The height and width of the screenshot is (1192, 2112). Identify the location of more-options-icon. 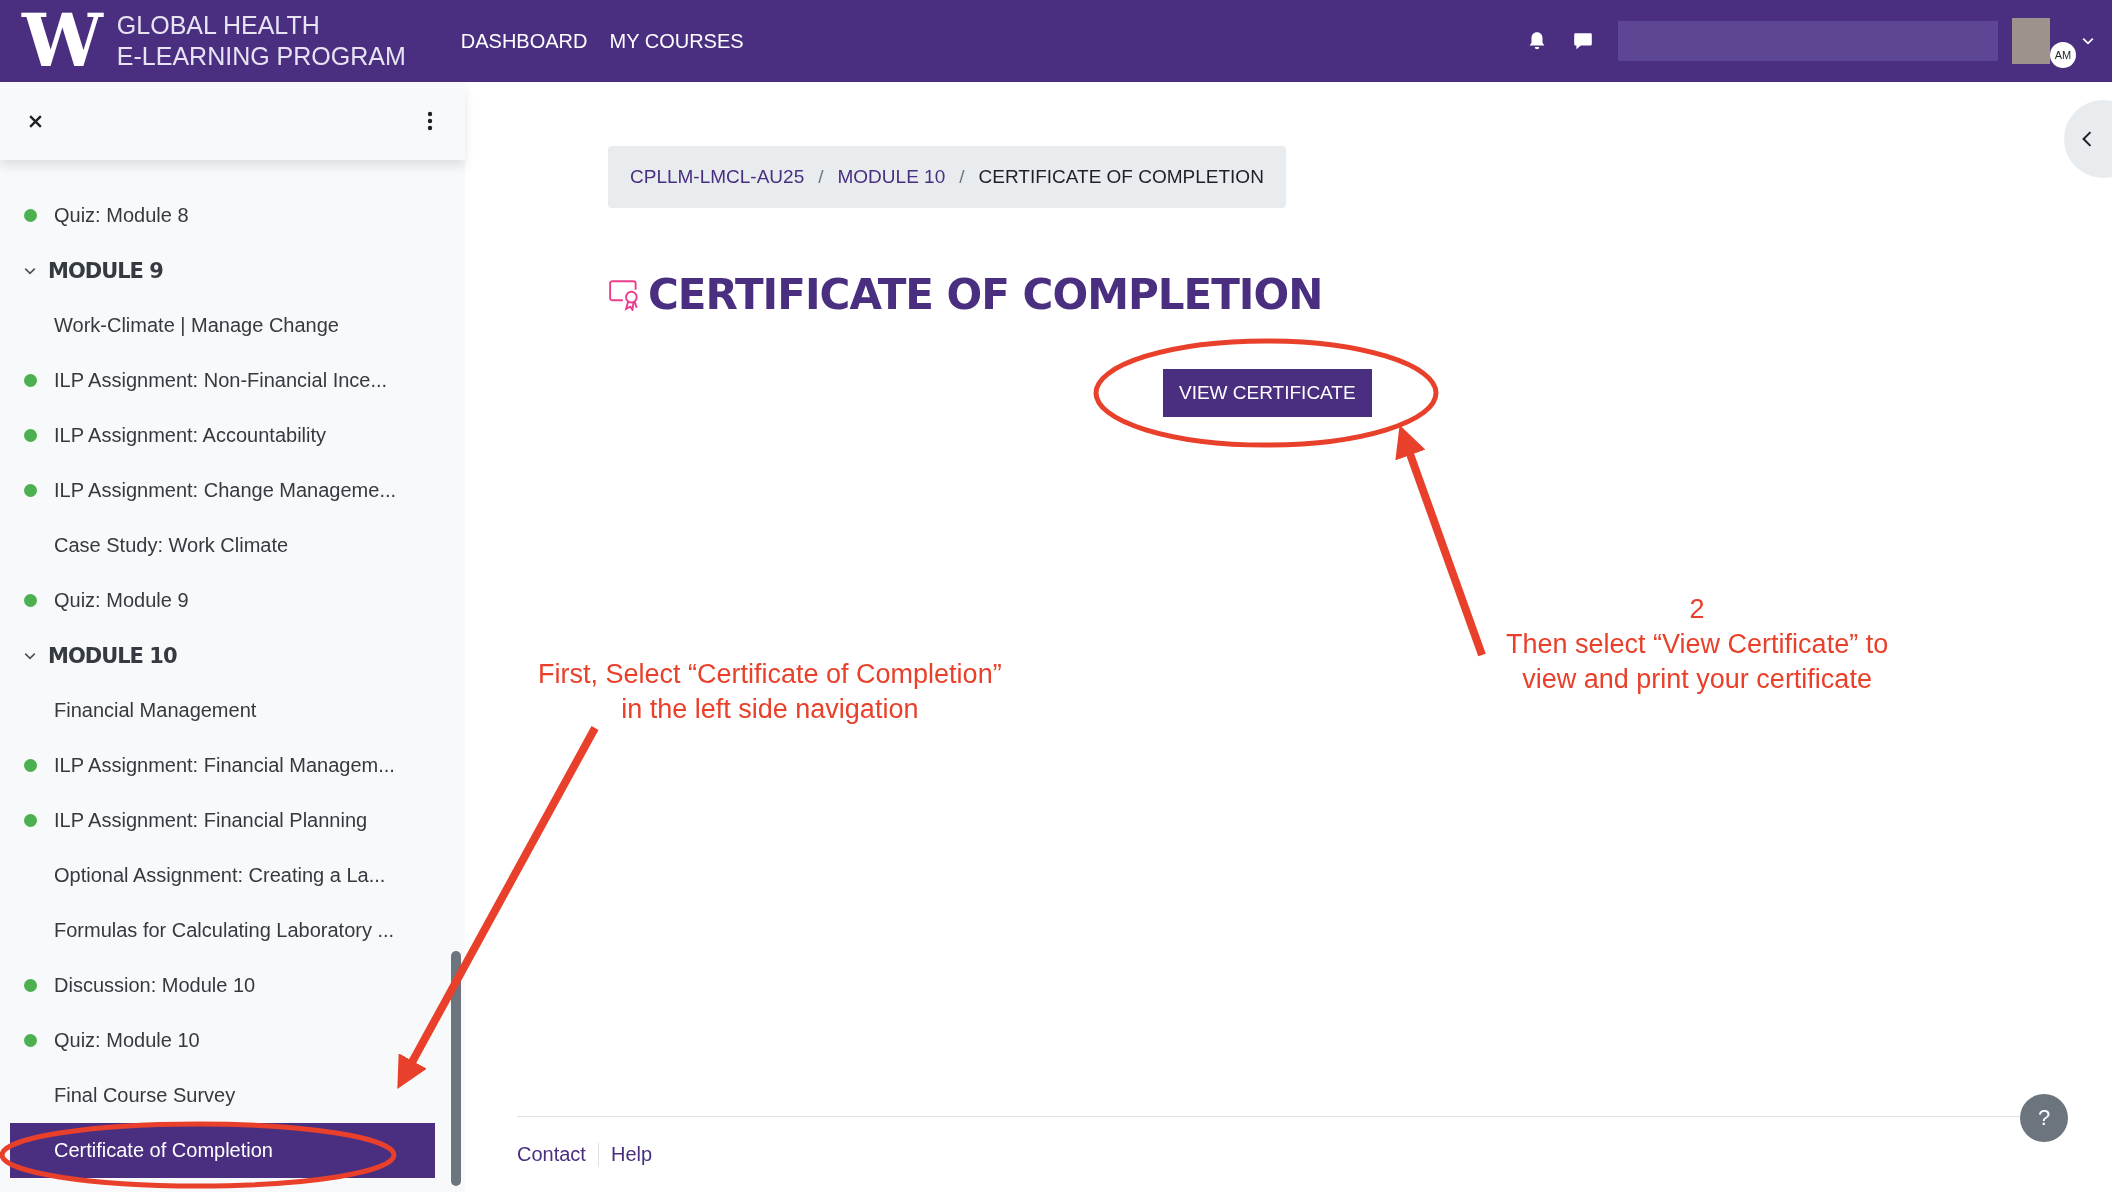
(430, 121).